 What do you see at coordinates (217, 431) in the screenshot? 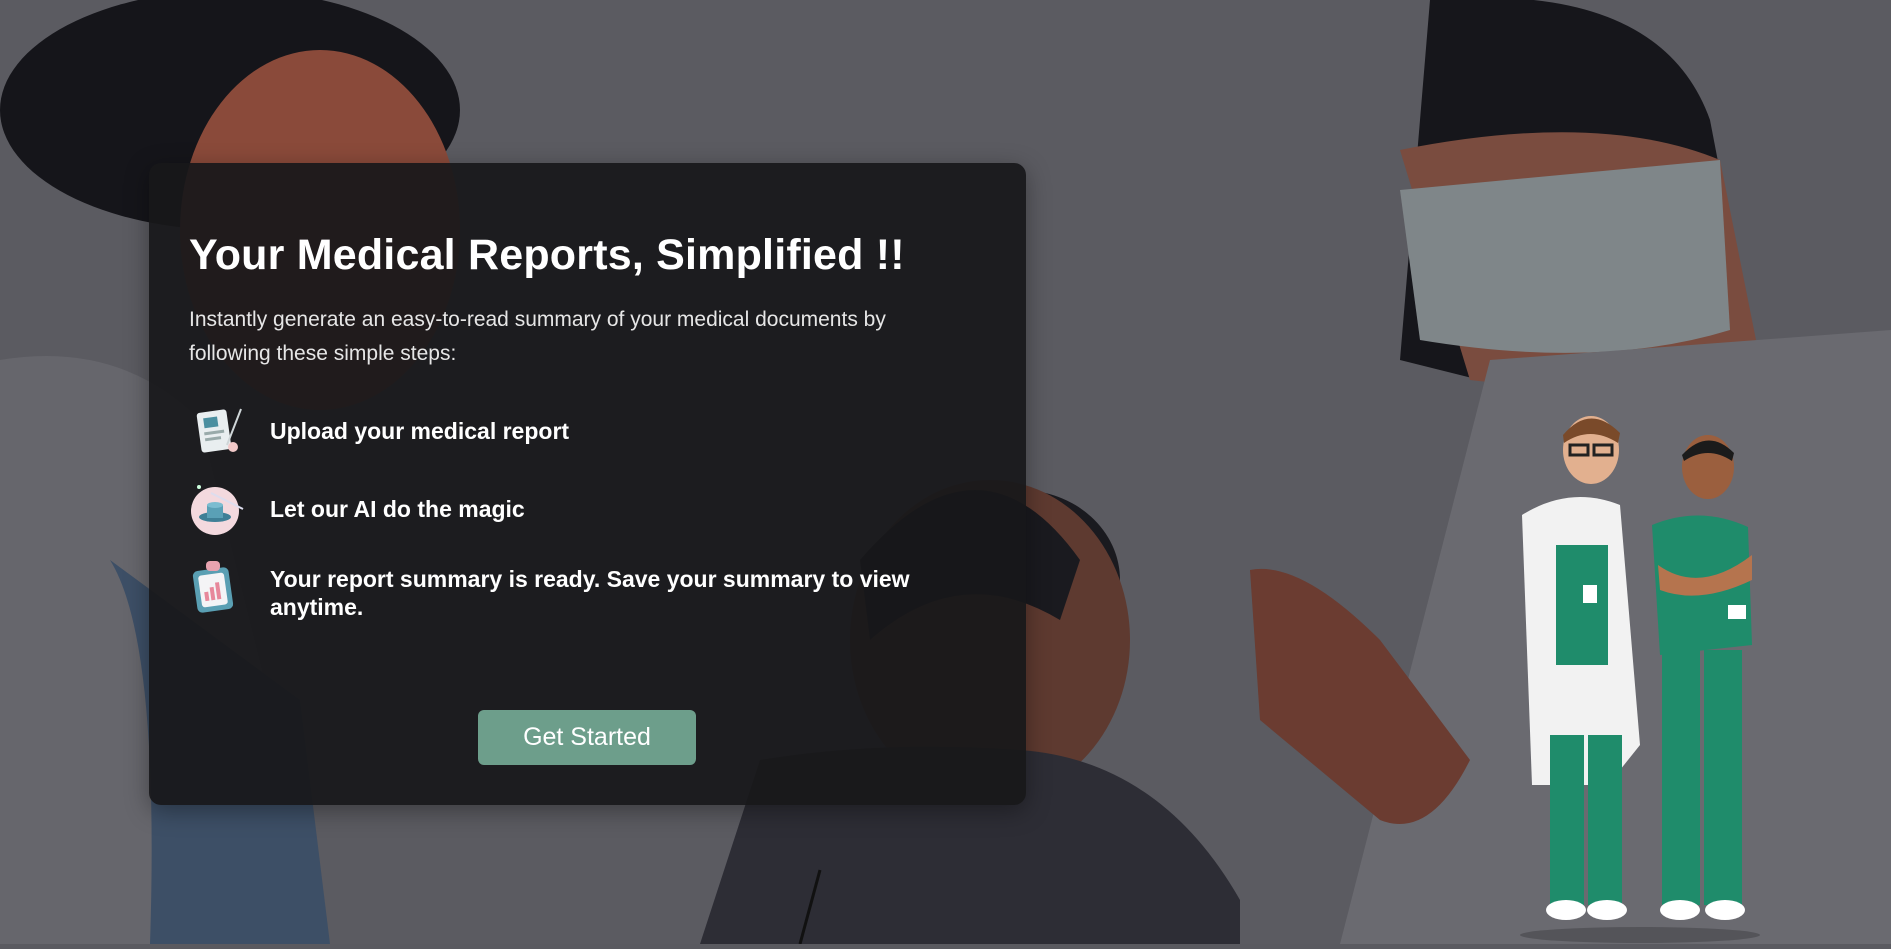
I see `report-icon` at bounding box center [217, 431].